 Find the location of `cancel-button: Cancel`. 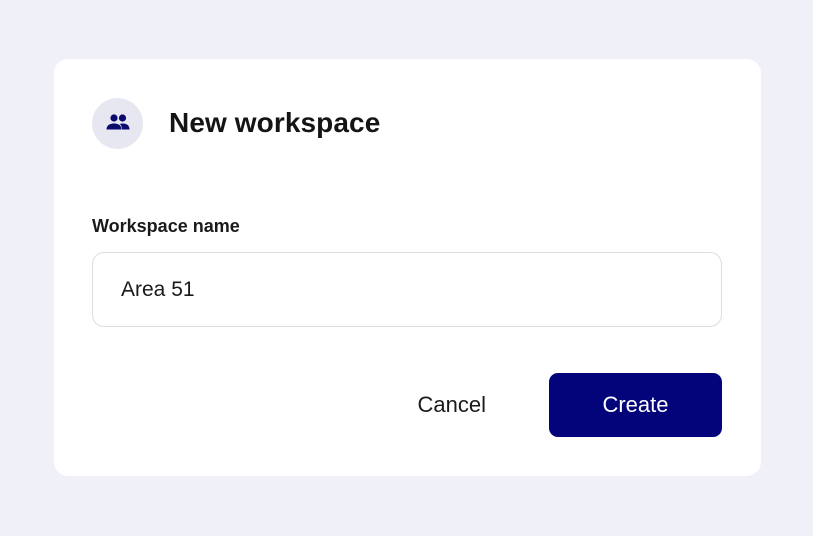

cancel-button: Cancel is located at coordinates (452, 405).